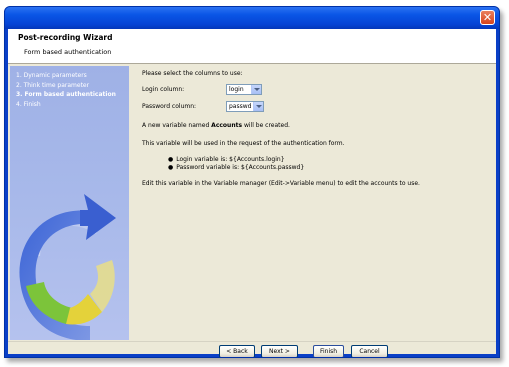  Describe the element at coordinates (66, 94) in the screenshot. I see `step-item-form-auth: 3. Form based authentication` at that location.